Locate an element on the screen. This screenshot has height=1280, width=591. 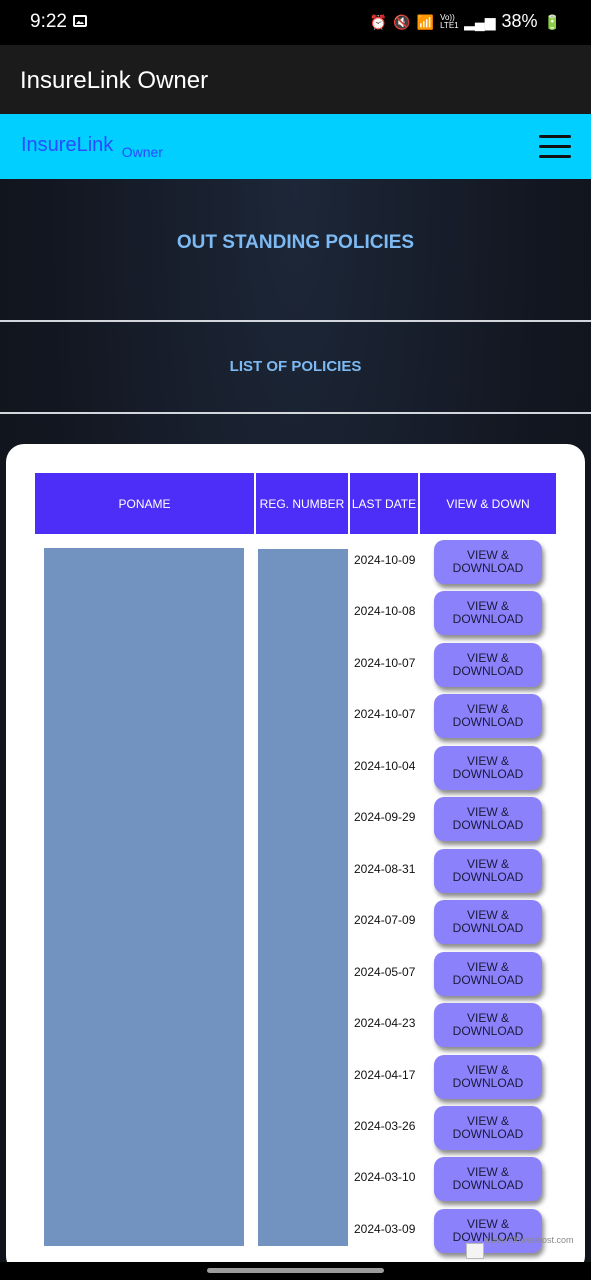
site-navbar: InsureLink Owner is located at coordinates (295, 146).